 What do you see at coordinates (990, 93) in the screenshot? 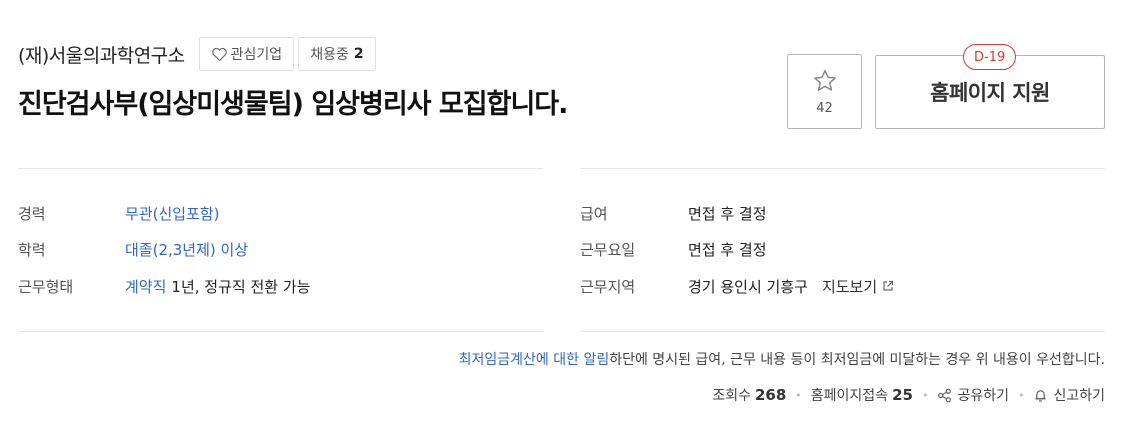
I see `apply-label: 홈페이지 지원` at bounding box center [990, 93].